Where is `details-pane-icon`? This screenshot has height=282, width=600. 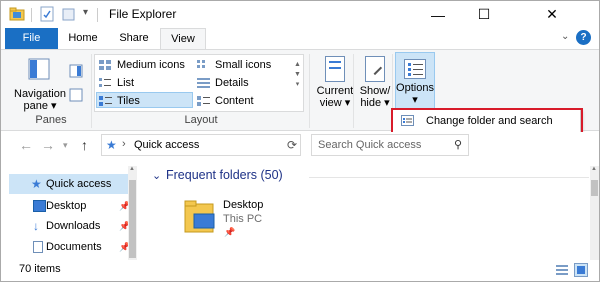
details-pane-icon is located at coordinates (76, 95).